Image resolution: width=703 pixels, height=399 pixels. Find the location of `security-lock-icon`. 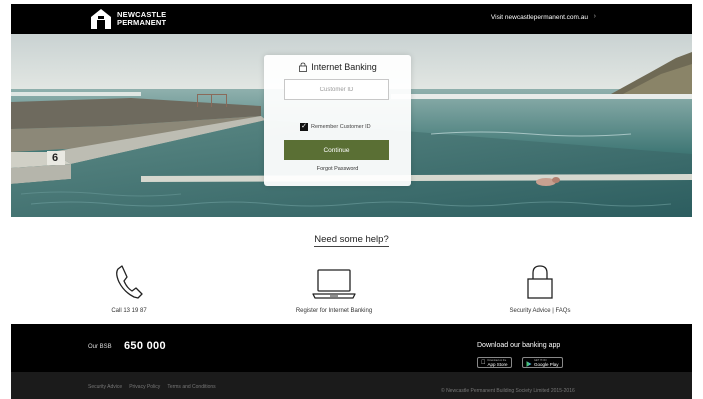

security-lock-icon is located at coordinates (540, 281).